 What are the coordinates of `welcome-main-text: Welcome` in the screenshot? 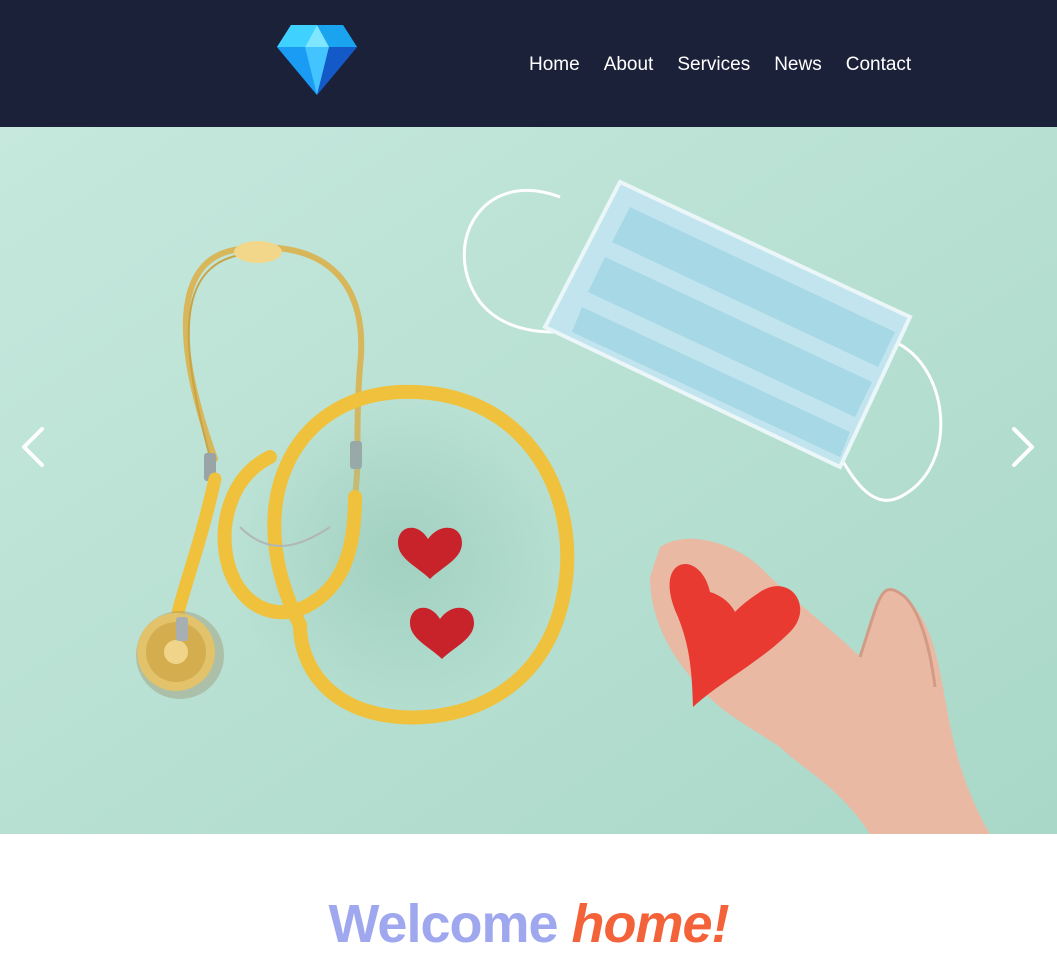 It's located at (443, 924).